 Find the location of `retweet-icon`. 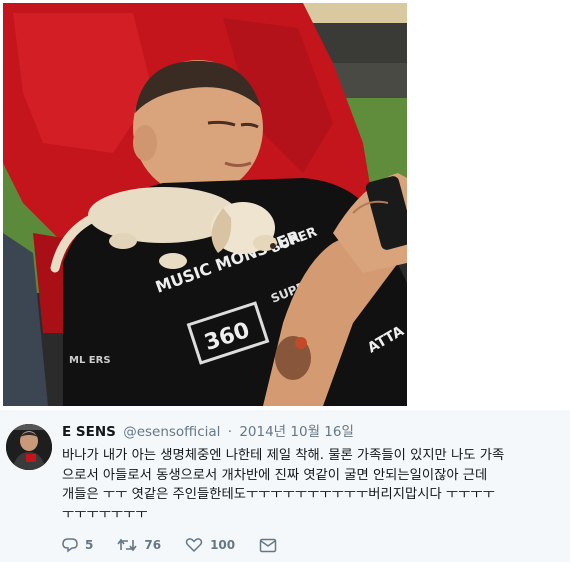

retweet-icon is located at coordinates (127, 545).